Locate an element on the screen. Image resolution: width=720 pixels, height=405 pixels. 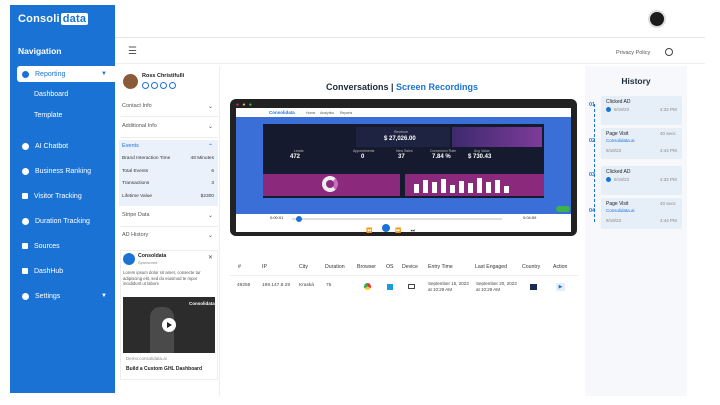
recording-nav-reports: Reports is located at coordinates (346, 113).